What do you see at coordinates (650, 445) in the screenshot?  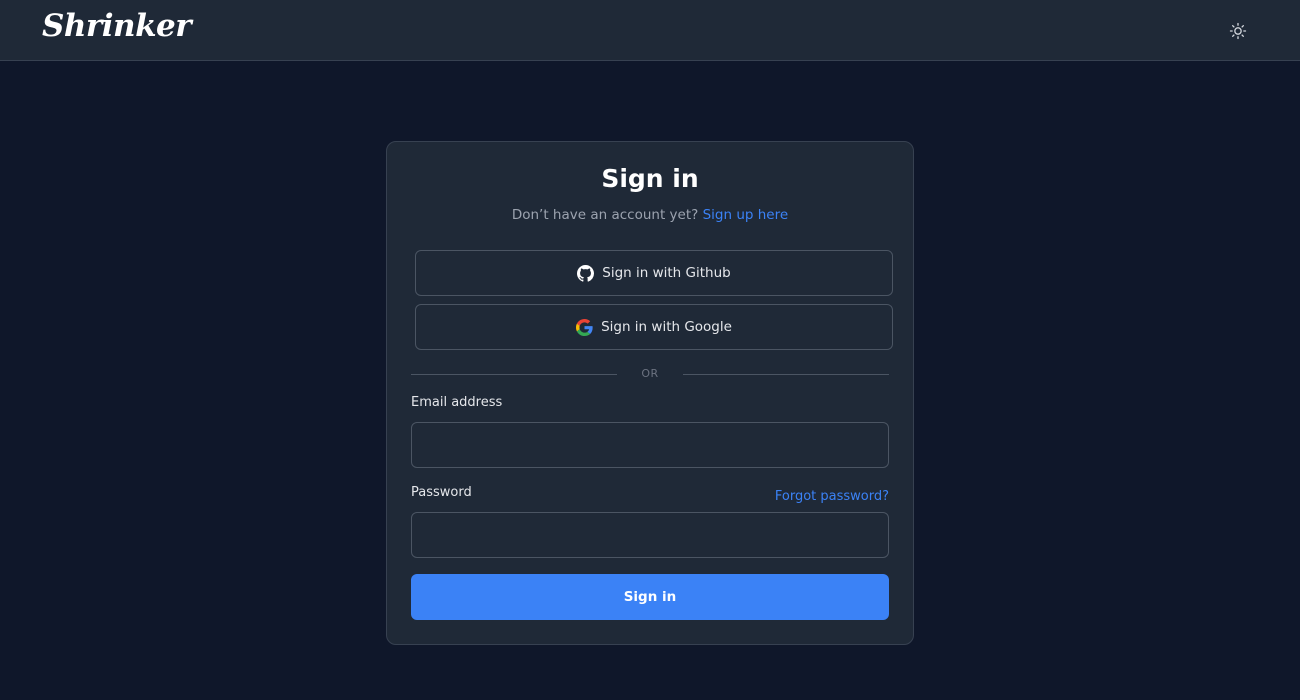 I see `email-field` at bounding box center [650, 445].